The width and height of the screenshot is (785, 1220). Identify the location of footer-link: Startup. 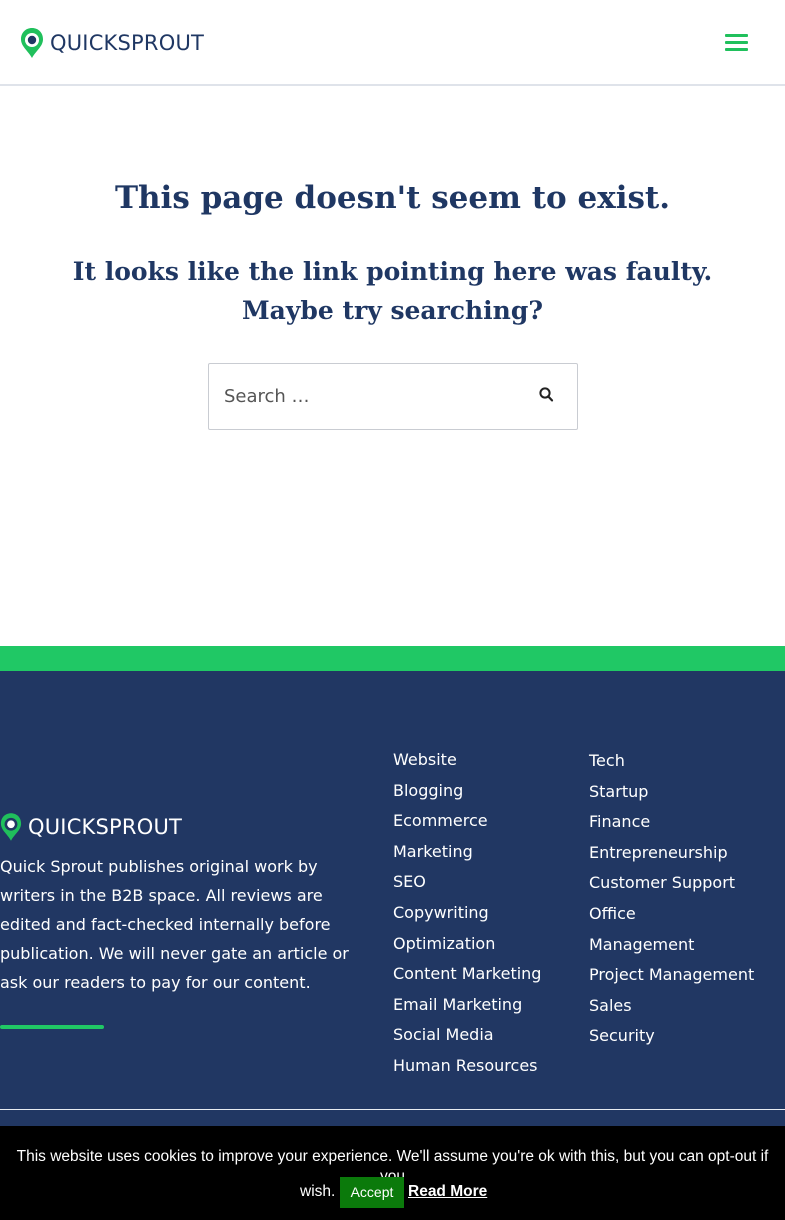
(684, 792).